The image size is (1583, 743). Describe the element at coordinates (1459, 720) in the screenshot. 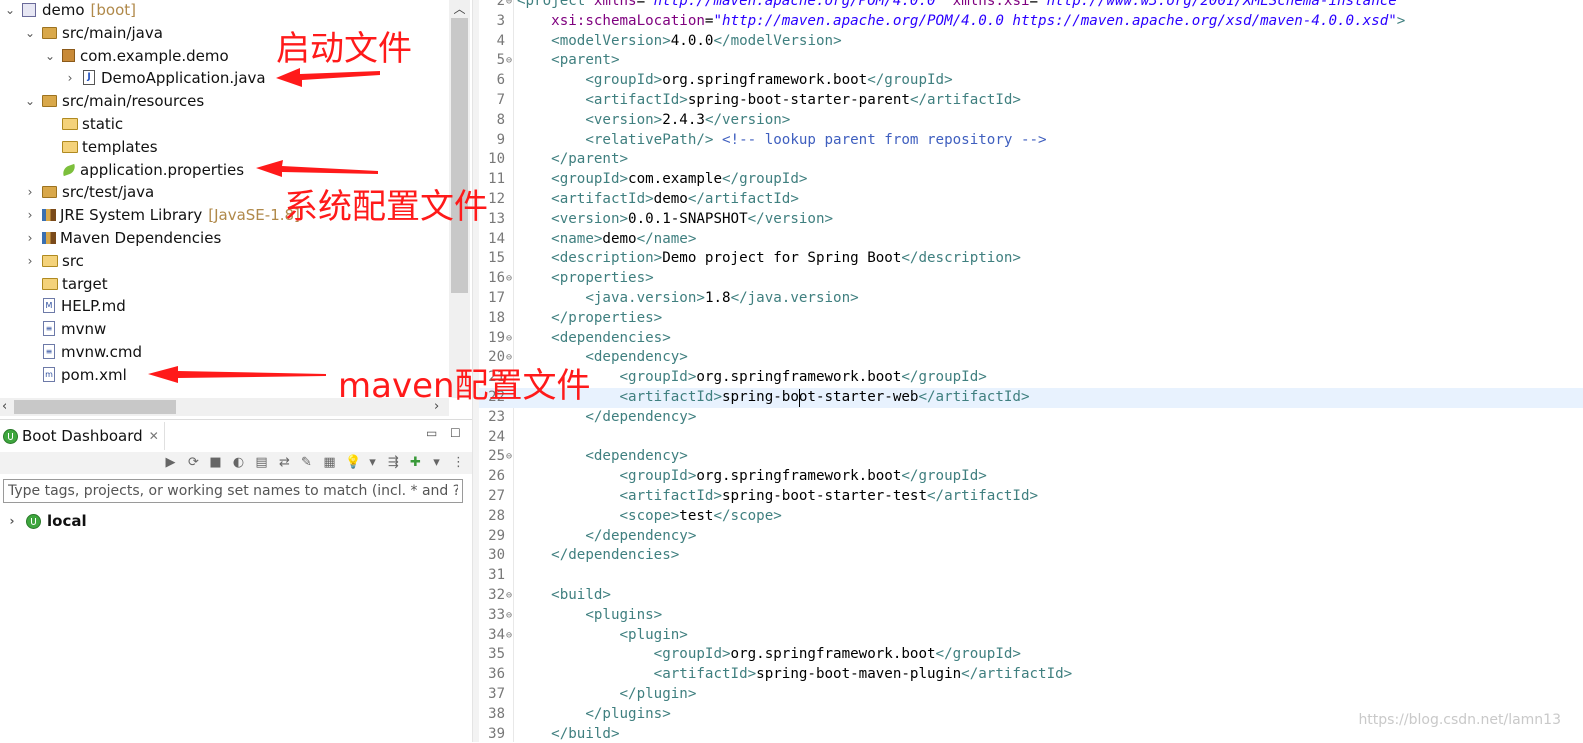

I see `watermark-text: https://blog.csdn.net/lamn13` at that location.